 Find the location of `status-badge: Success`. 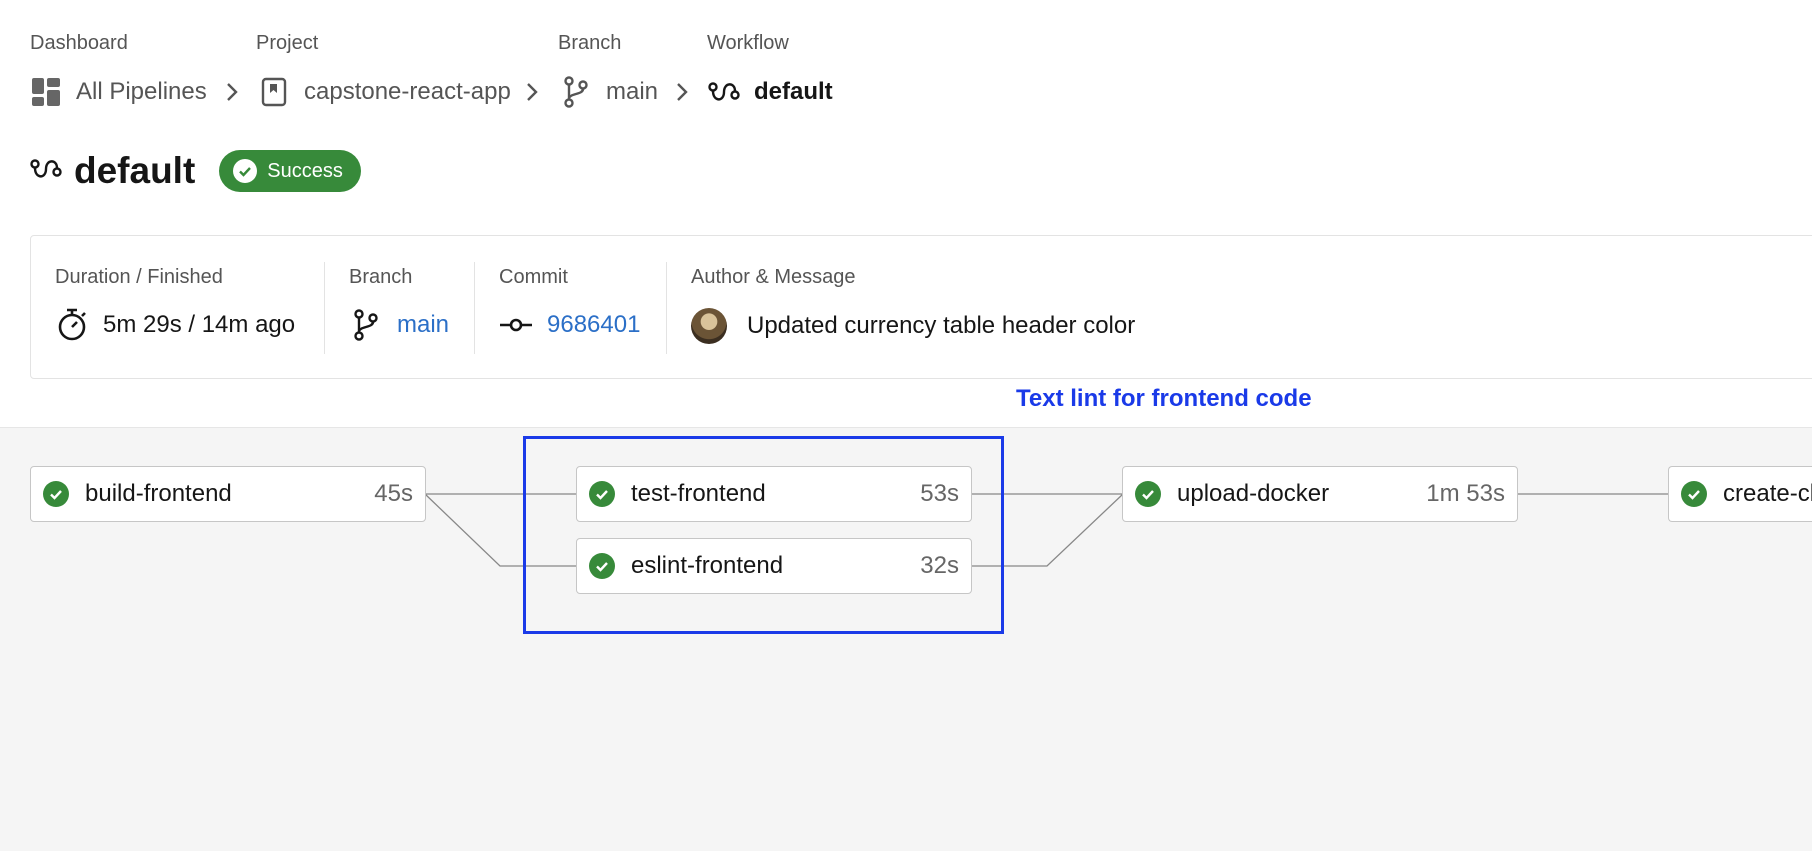

status-badge: Success is located at coordinates (290, 171).